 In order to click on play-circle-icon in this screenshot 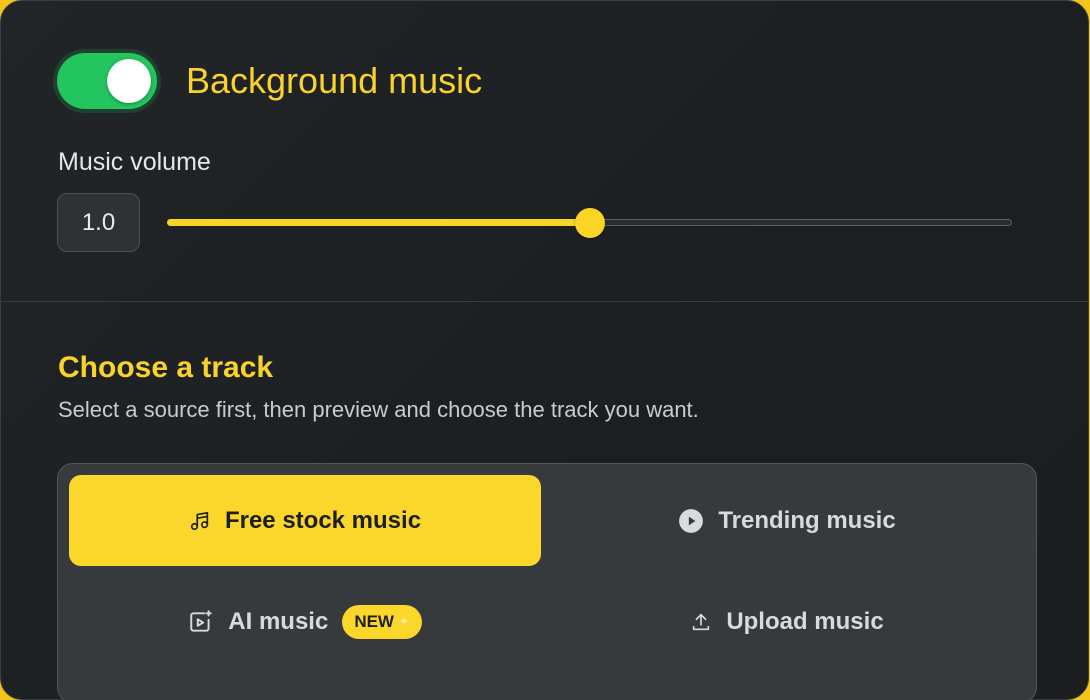, I will do `click(691, 521)`.